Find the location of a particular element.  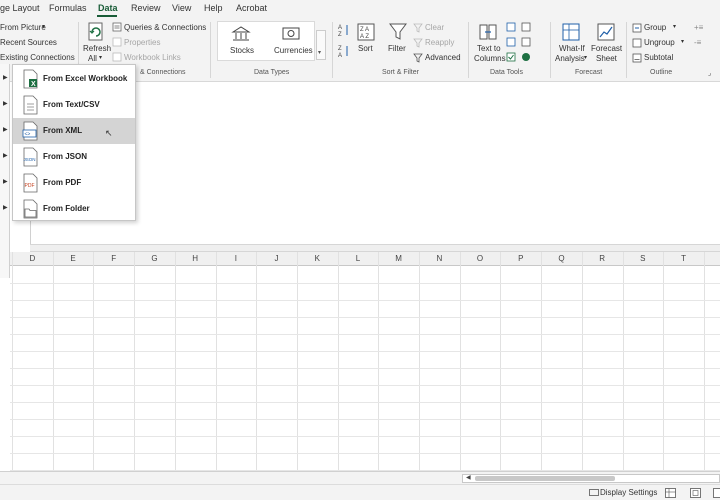

recent-sources-button: Recent Sources is located at coordinates (28, 42).